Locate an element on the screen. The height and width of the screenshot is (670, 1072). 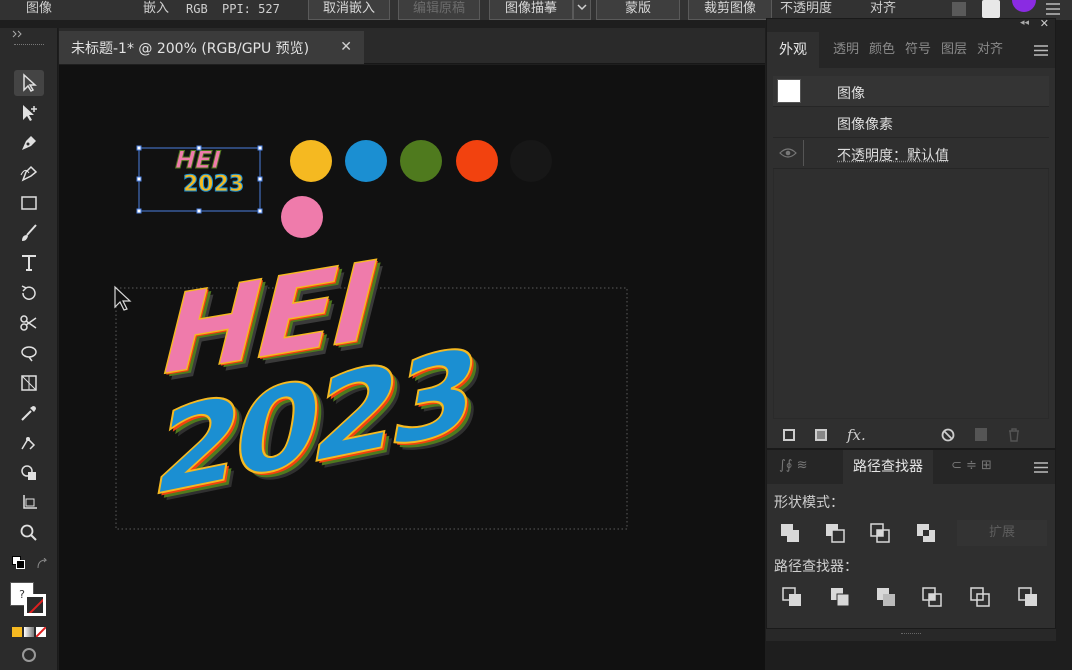
toolbar-grip is located at coordinates (29, 46).